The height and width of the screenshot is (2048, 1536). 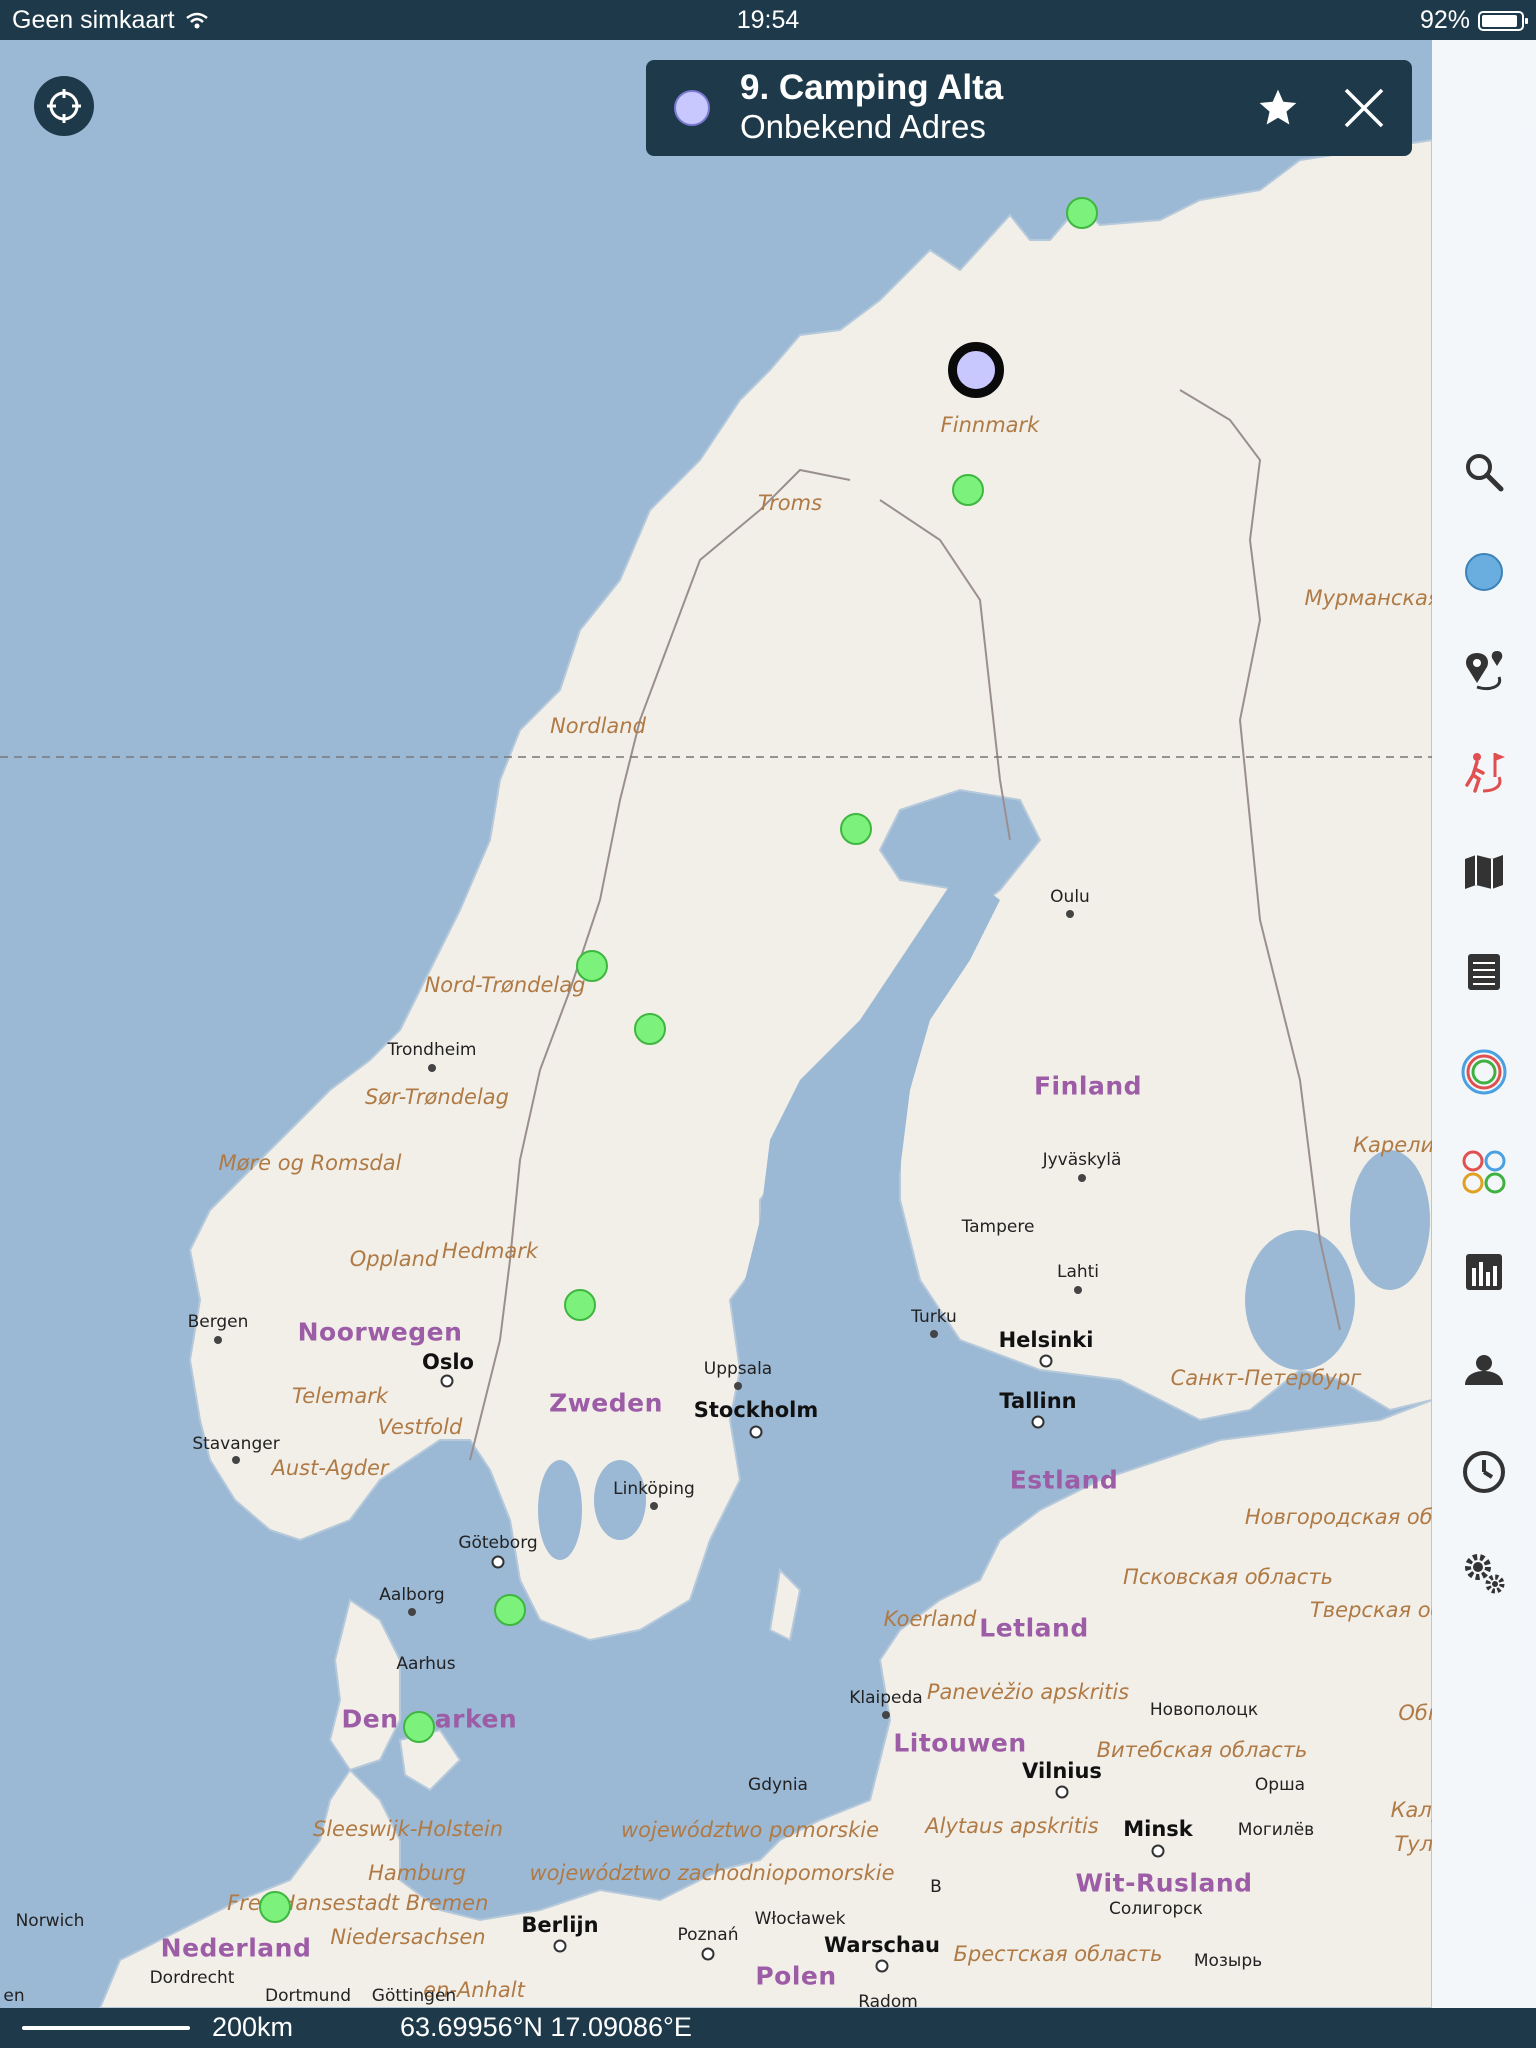 What do you see at coordinates (1156, 1909) in the screenshot?
I see `city-label: Солигорск` at bounding box center [1156, 1909].